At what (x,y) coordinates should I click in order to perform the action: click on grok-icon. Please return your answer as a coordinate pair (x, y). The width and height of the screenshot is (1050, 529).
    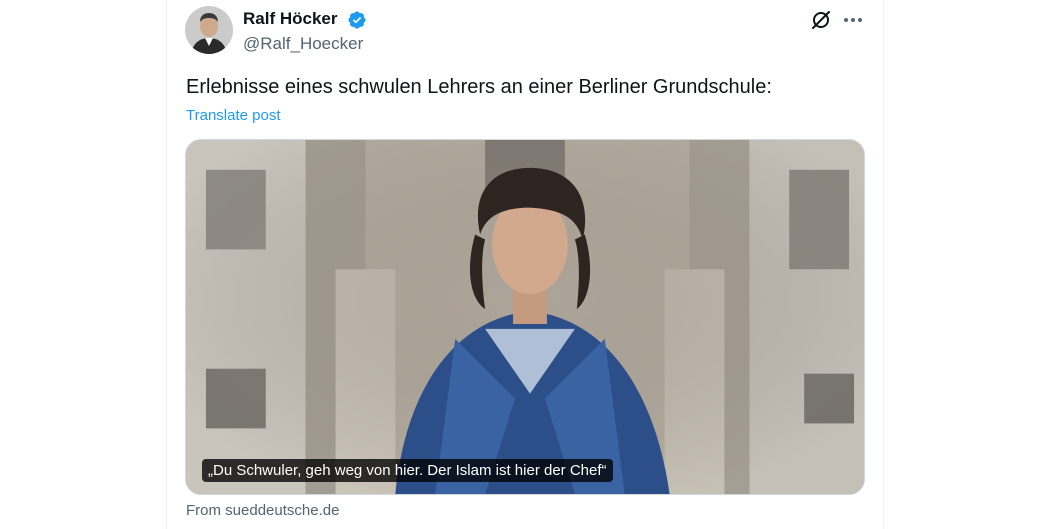
    Looking at the image, I should click on (821, 20).